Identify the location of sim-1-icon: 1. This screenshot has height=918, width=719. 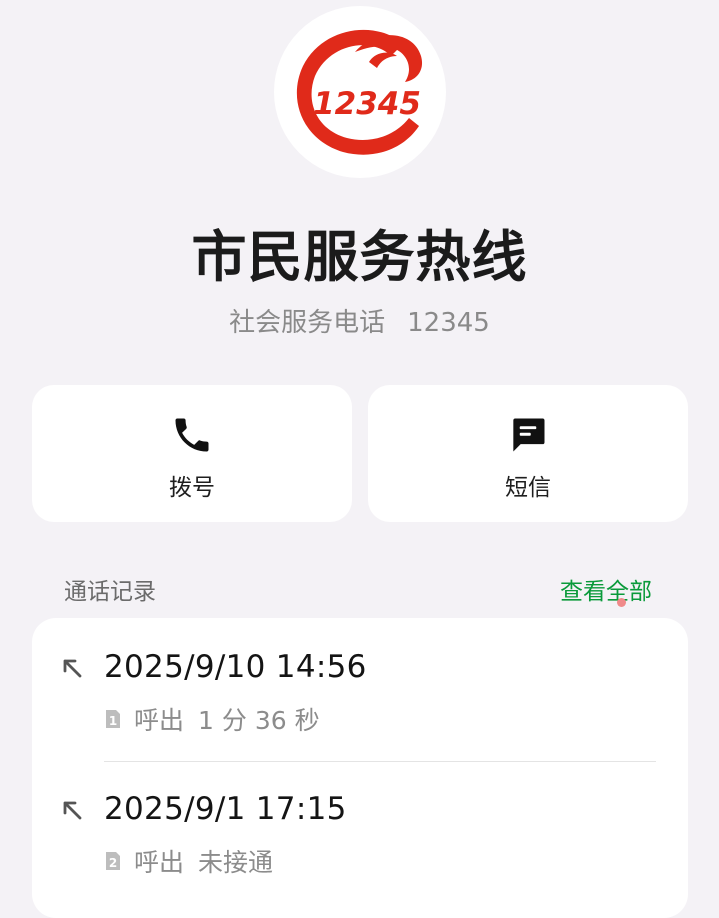
(113, 719).